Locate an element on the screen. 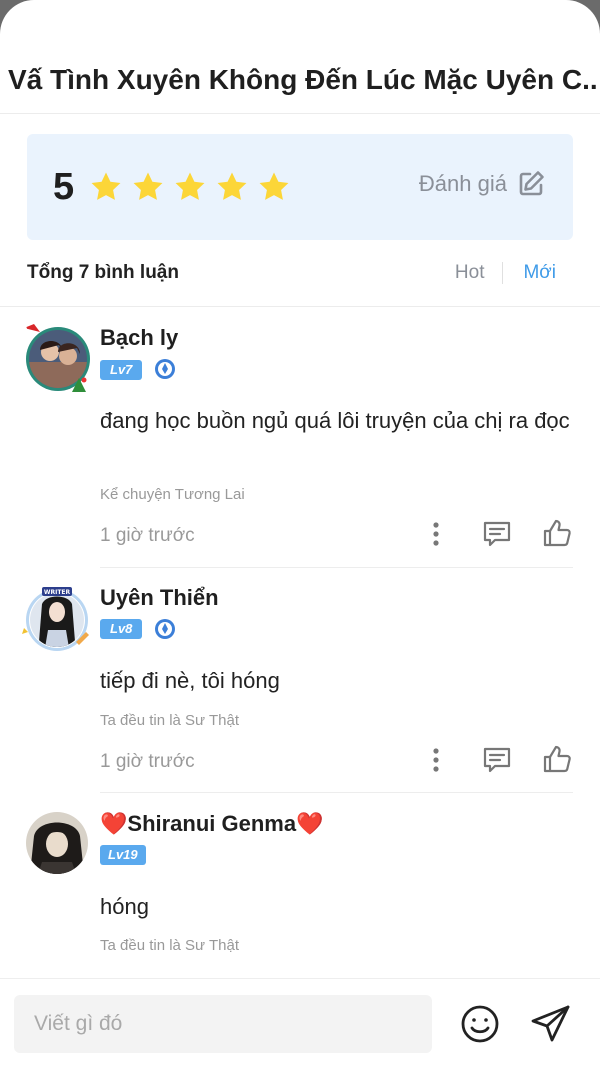 Image resolution: width=600 pixels, height=1067 pixels. sort-separator is located at coordinates (503, 273).